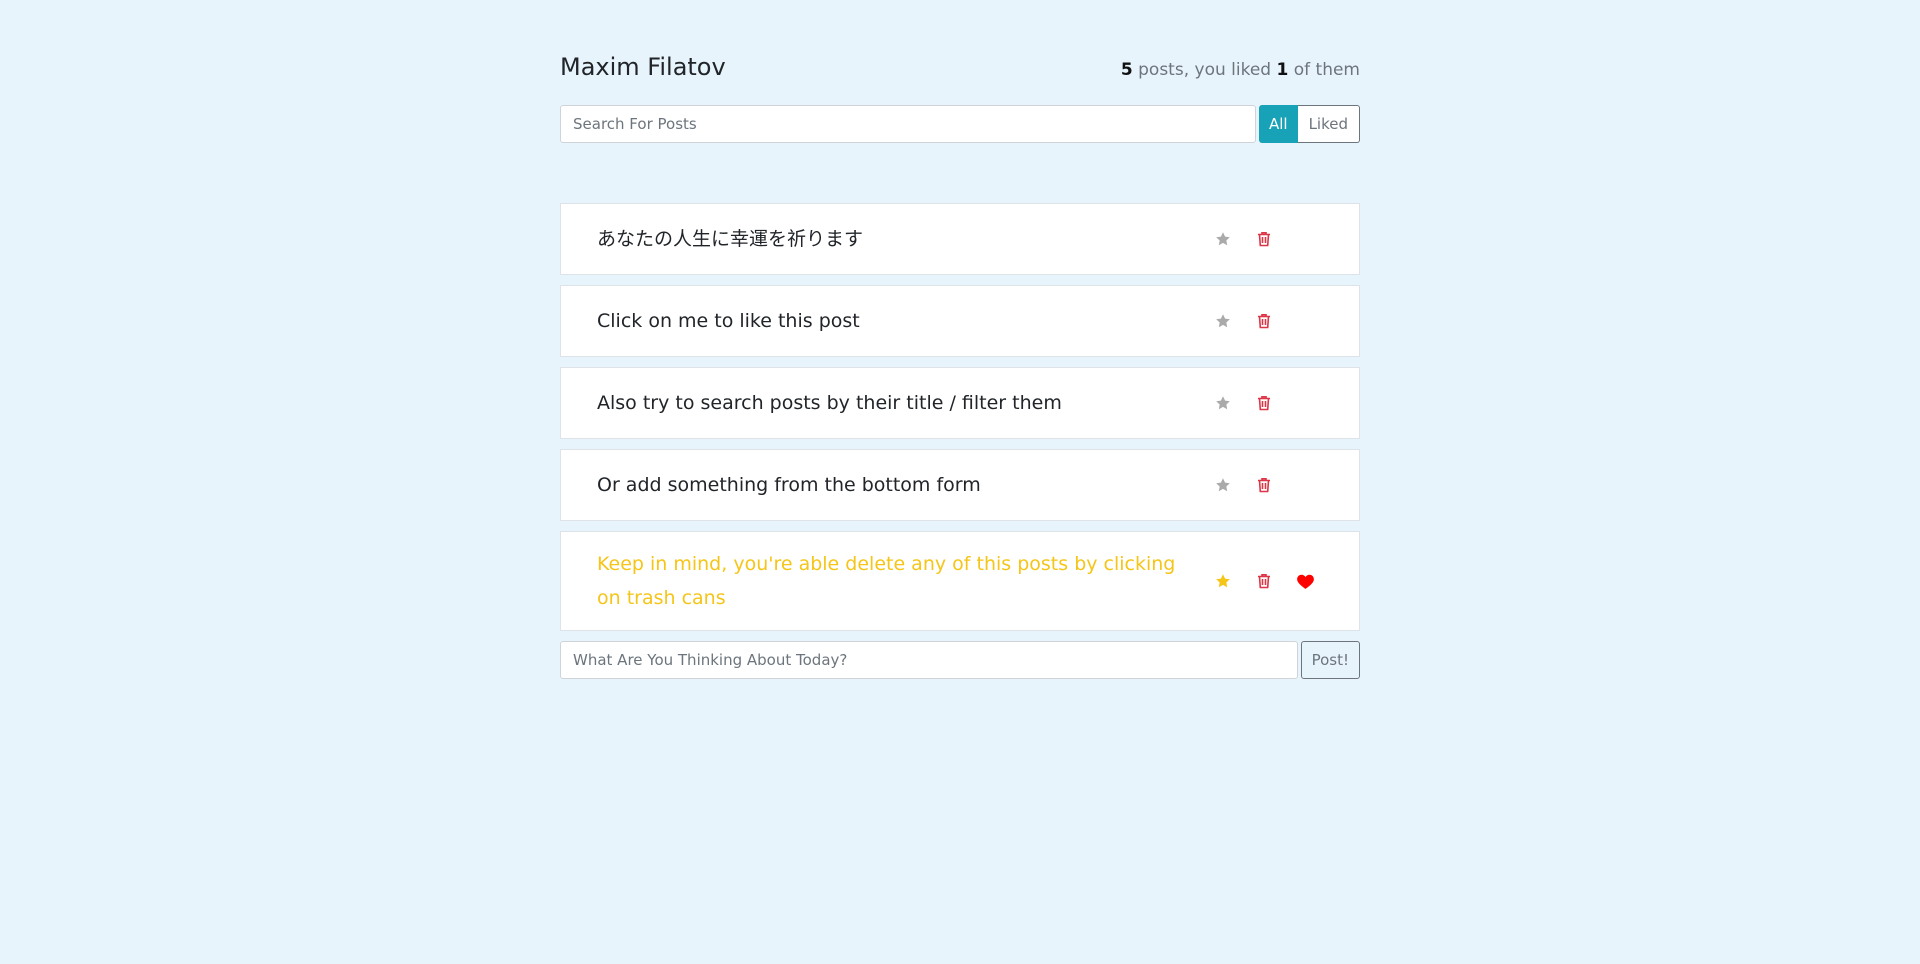 The width and height of the screenshot is (1920, 964). Describe the element at coordinates (905, 321) in the screenshot. I see `post-label: Click on me to like this post` at that location.